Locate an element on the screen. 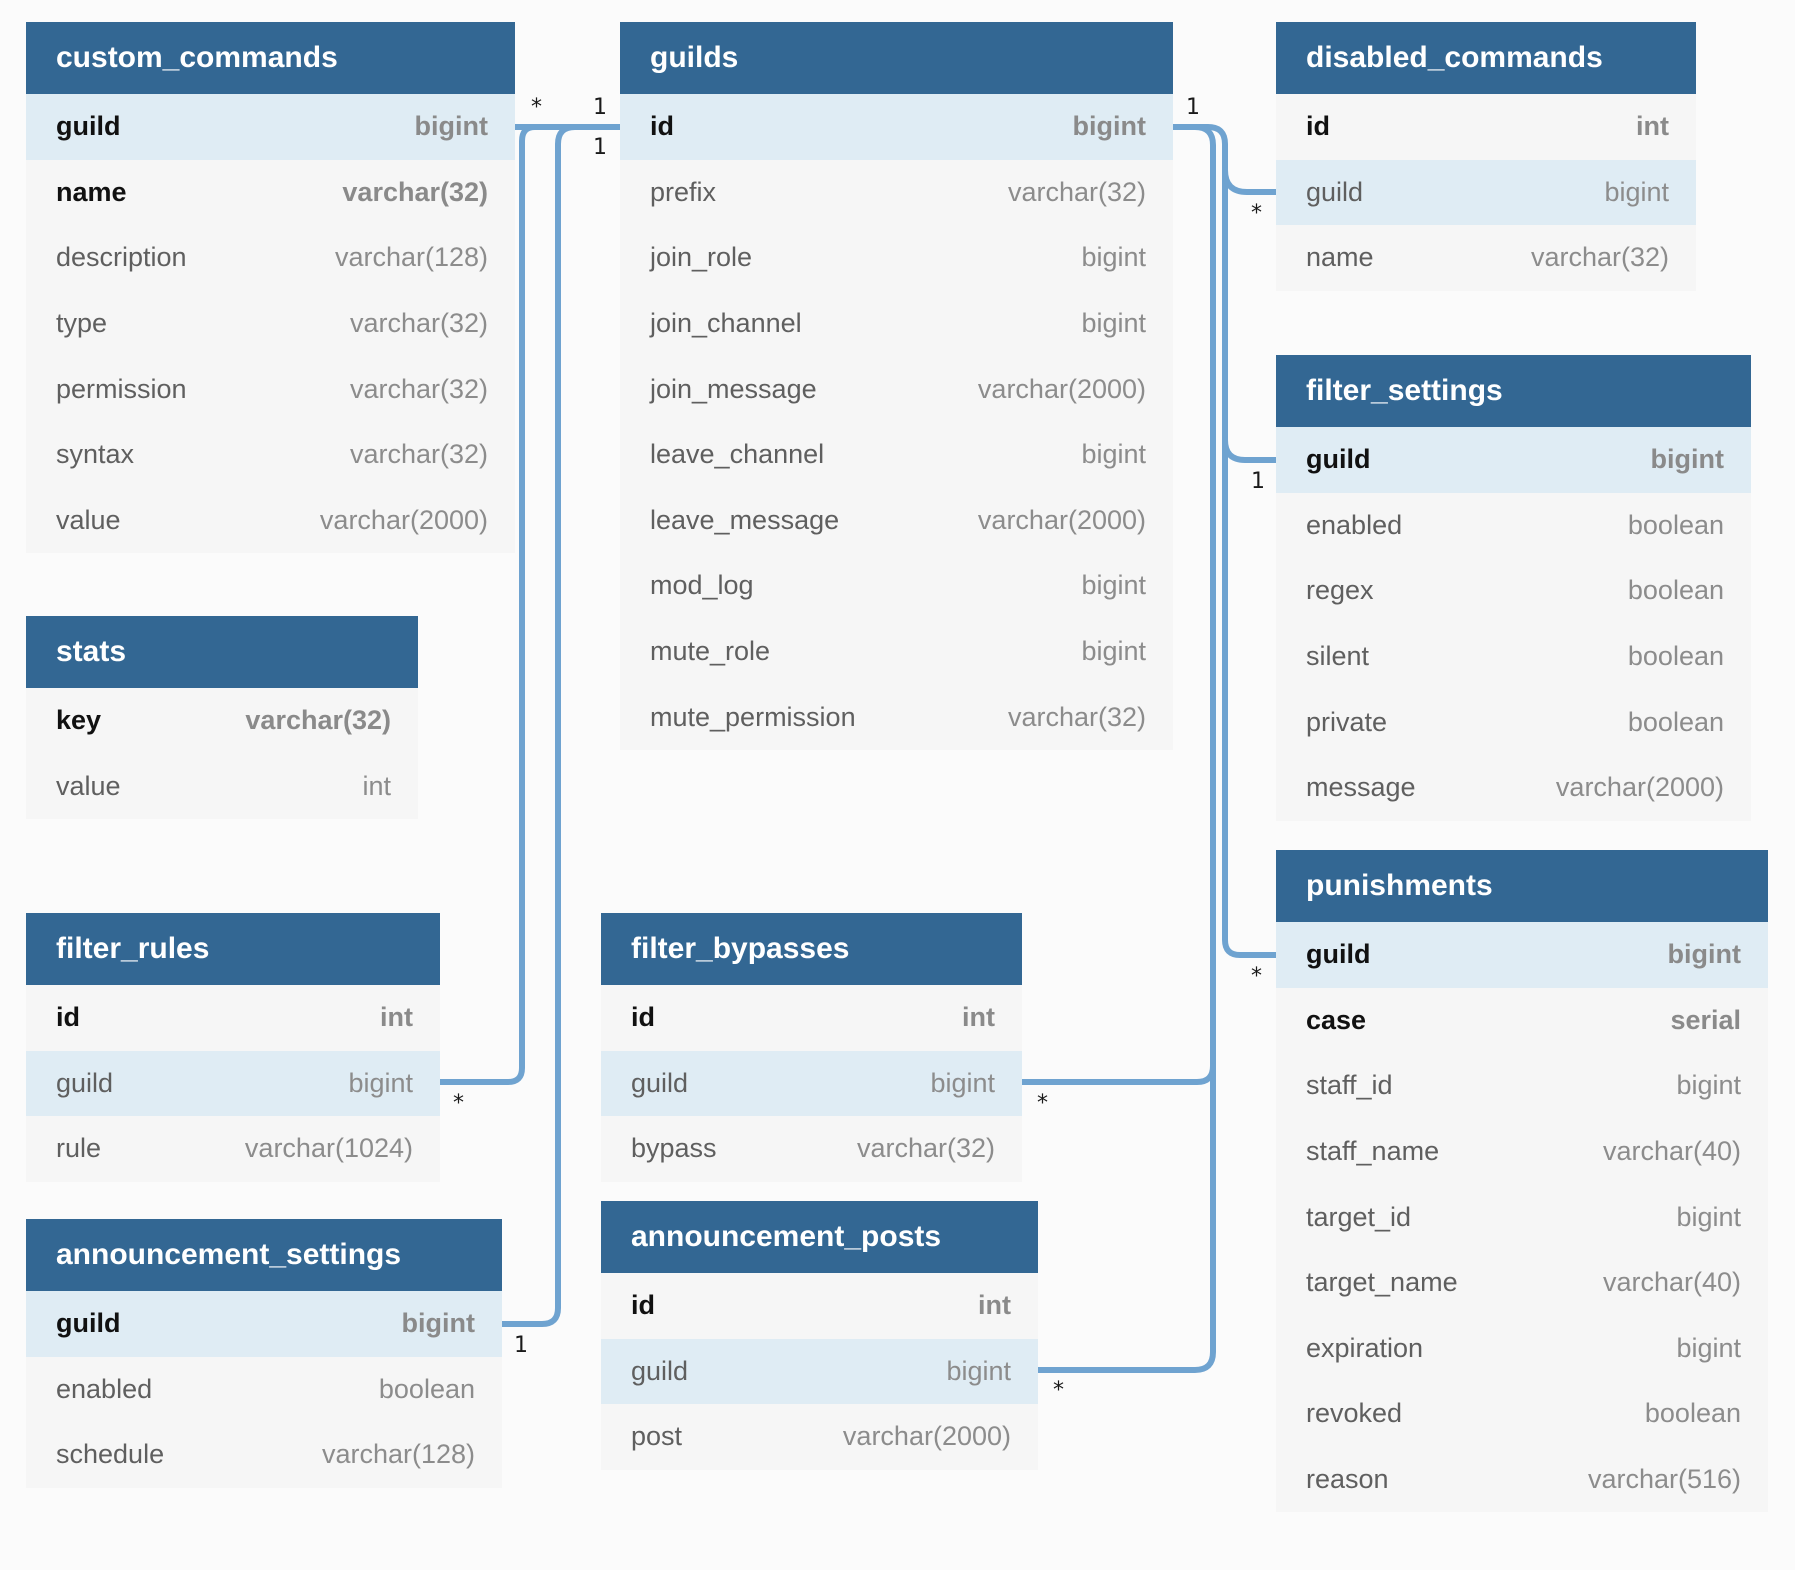 This screenshot has height=1570, width=1795. table-header: filter_rules is located at coordinates (233, 949).